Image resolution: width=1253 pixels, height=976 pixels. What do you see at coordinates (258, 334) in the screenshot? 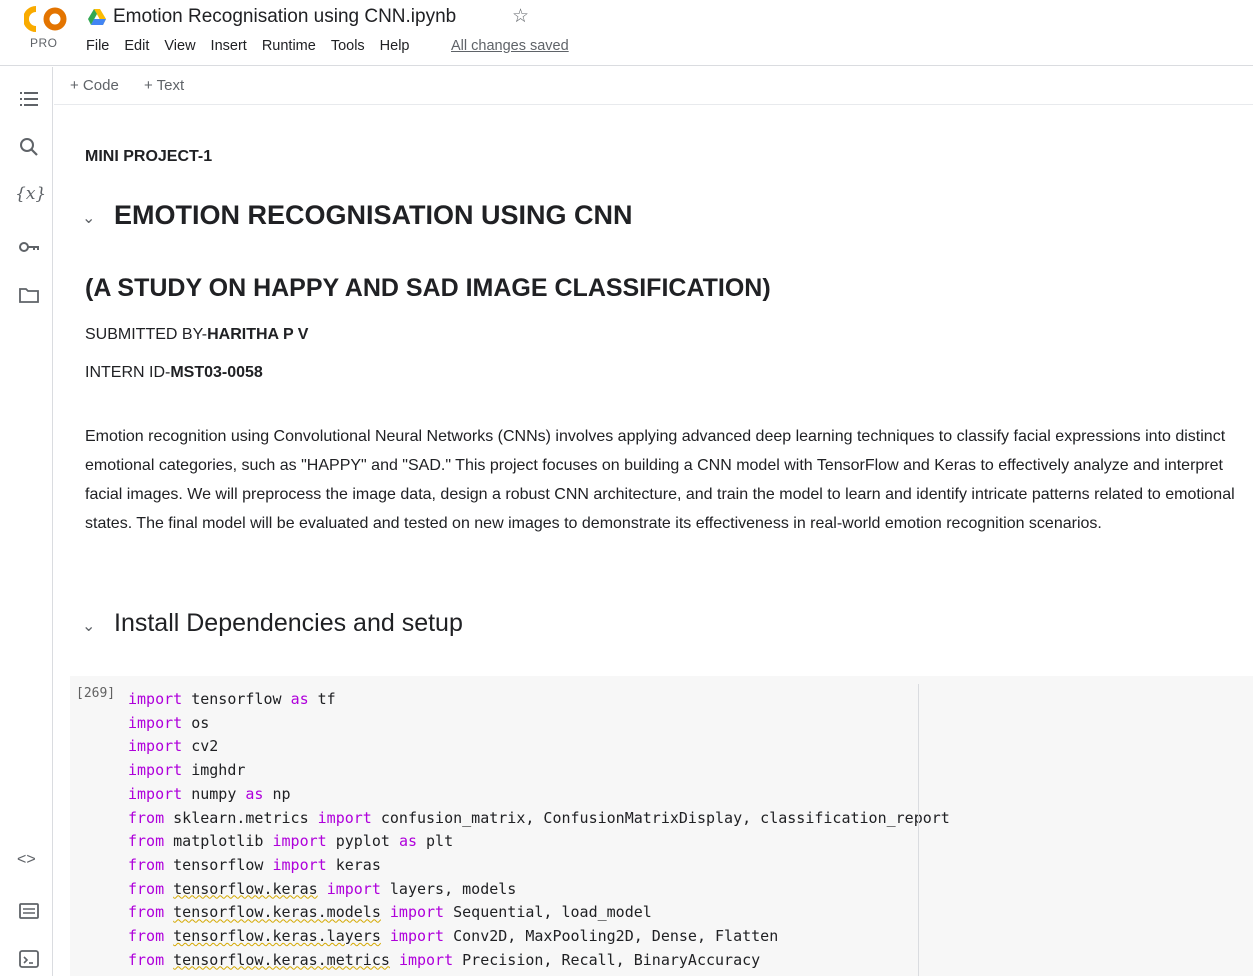
I see `submitted-name: HARITHA P V` at bounding box center [258, 334].